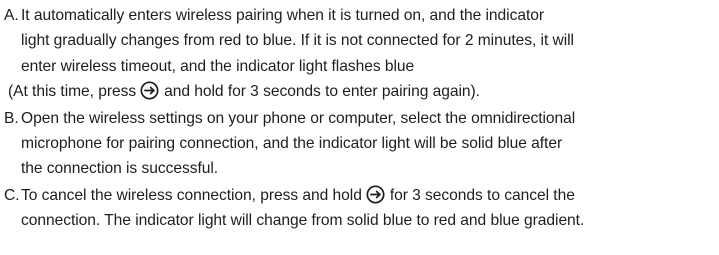 The image size is (719, 255). I want to click on item-c-line-1-after: for 3 seconds to cancel the, so click(482, 195).